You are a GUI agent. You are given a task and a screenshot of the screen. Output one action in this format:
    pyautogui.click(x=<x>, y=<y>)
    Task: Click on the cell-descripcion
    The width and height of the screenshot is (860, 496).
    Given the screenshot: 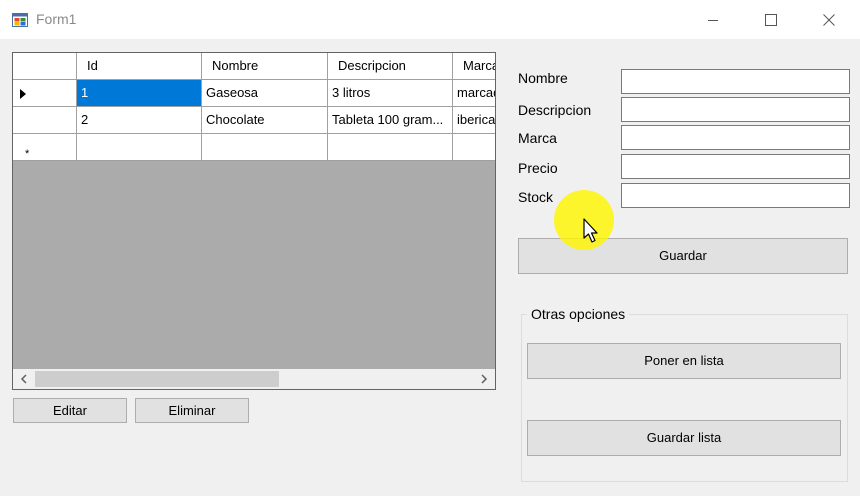 What is the action you would take?
    pyautogui.click(x=390, y=147)
    